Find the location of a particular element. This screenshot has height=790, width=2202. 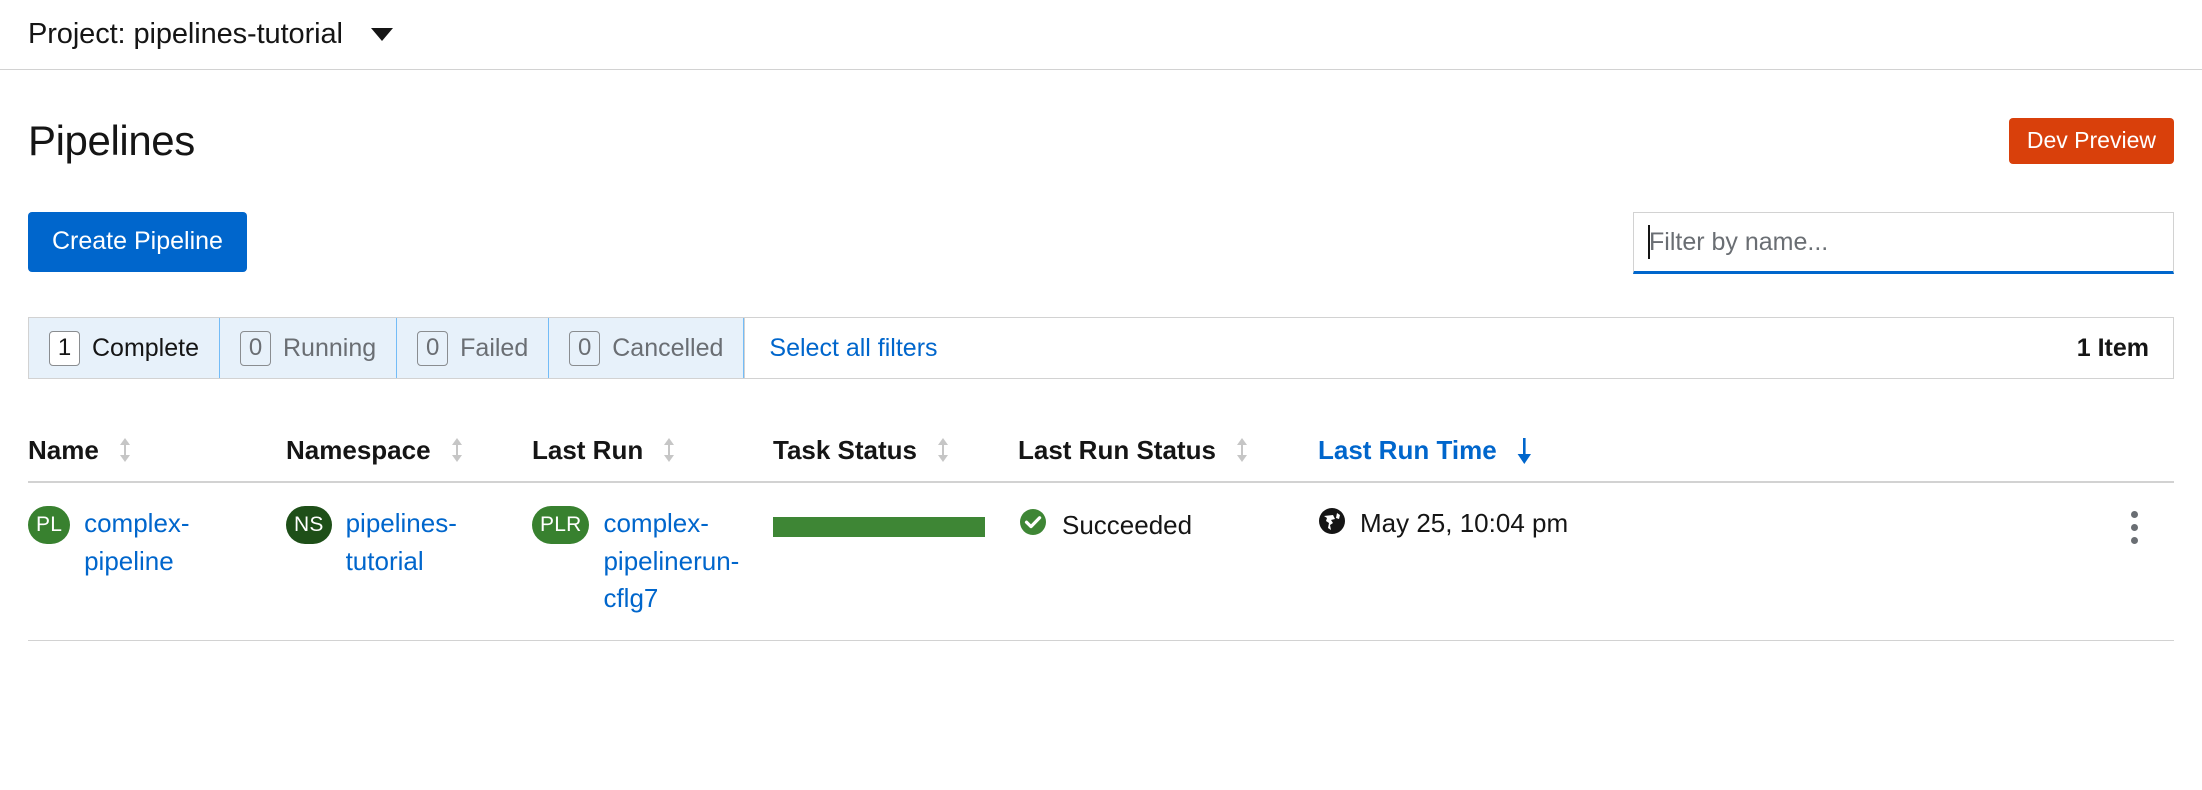

column-header-last-run-time: Last Run Time is located at coordinates (1716, 450).